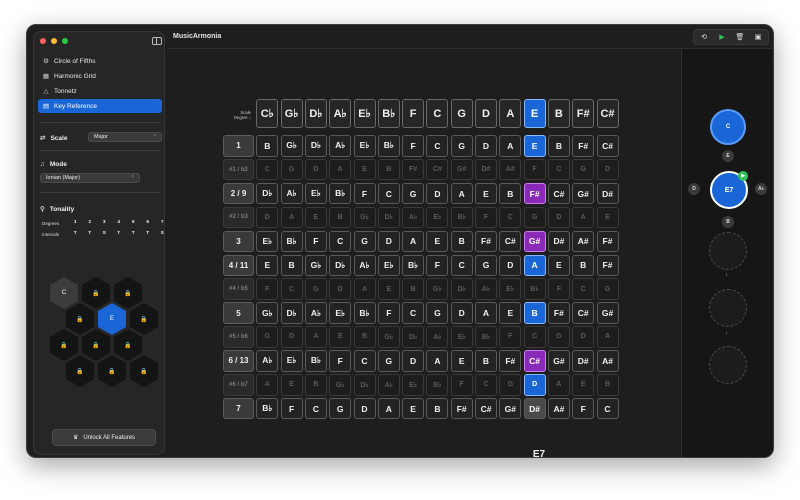 This screenshot has width=800, height=500. Describe the element at coordinates (112, 319) in the screenshot. I see `hex-key-e: E` at that location.